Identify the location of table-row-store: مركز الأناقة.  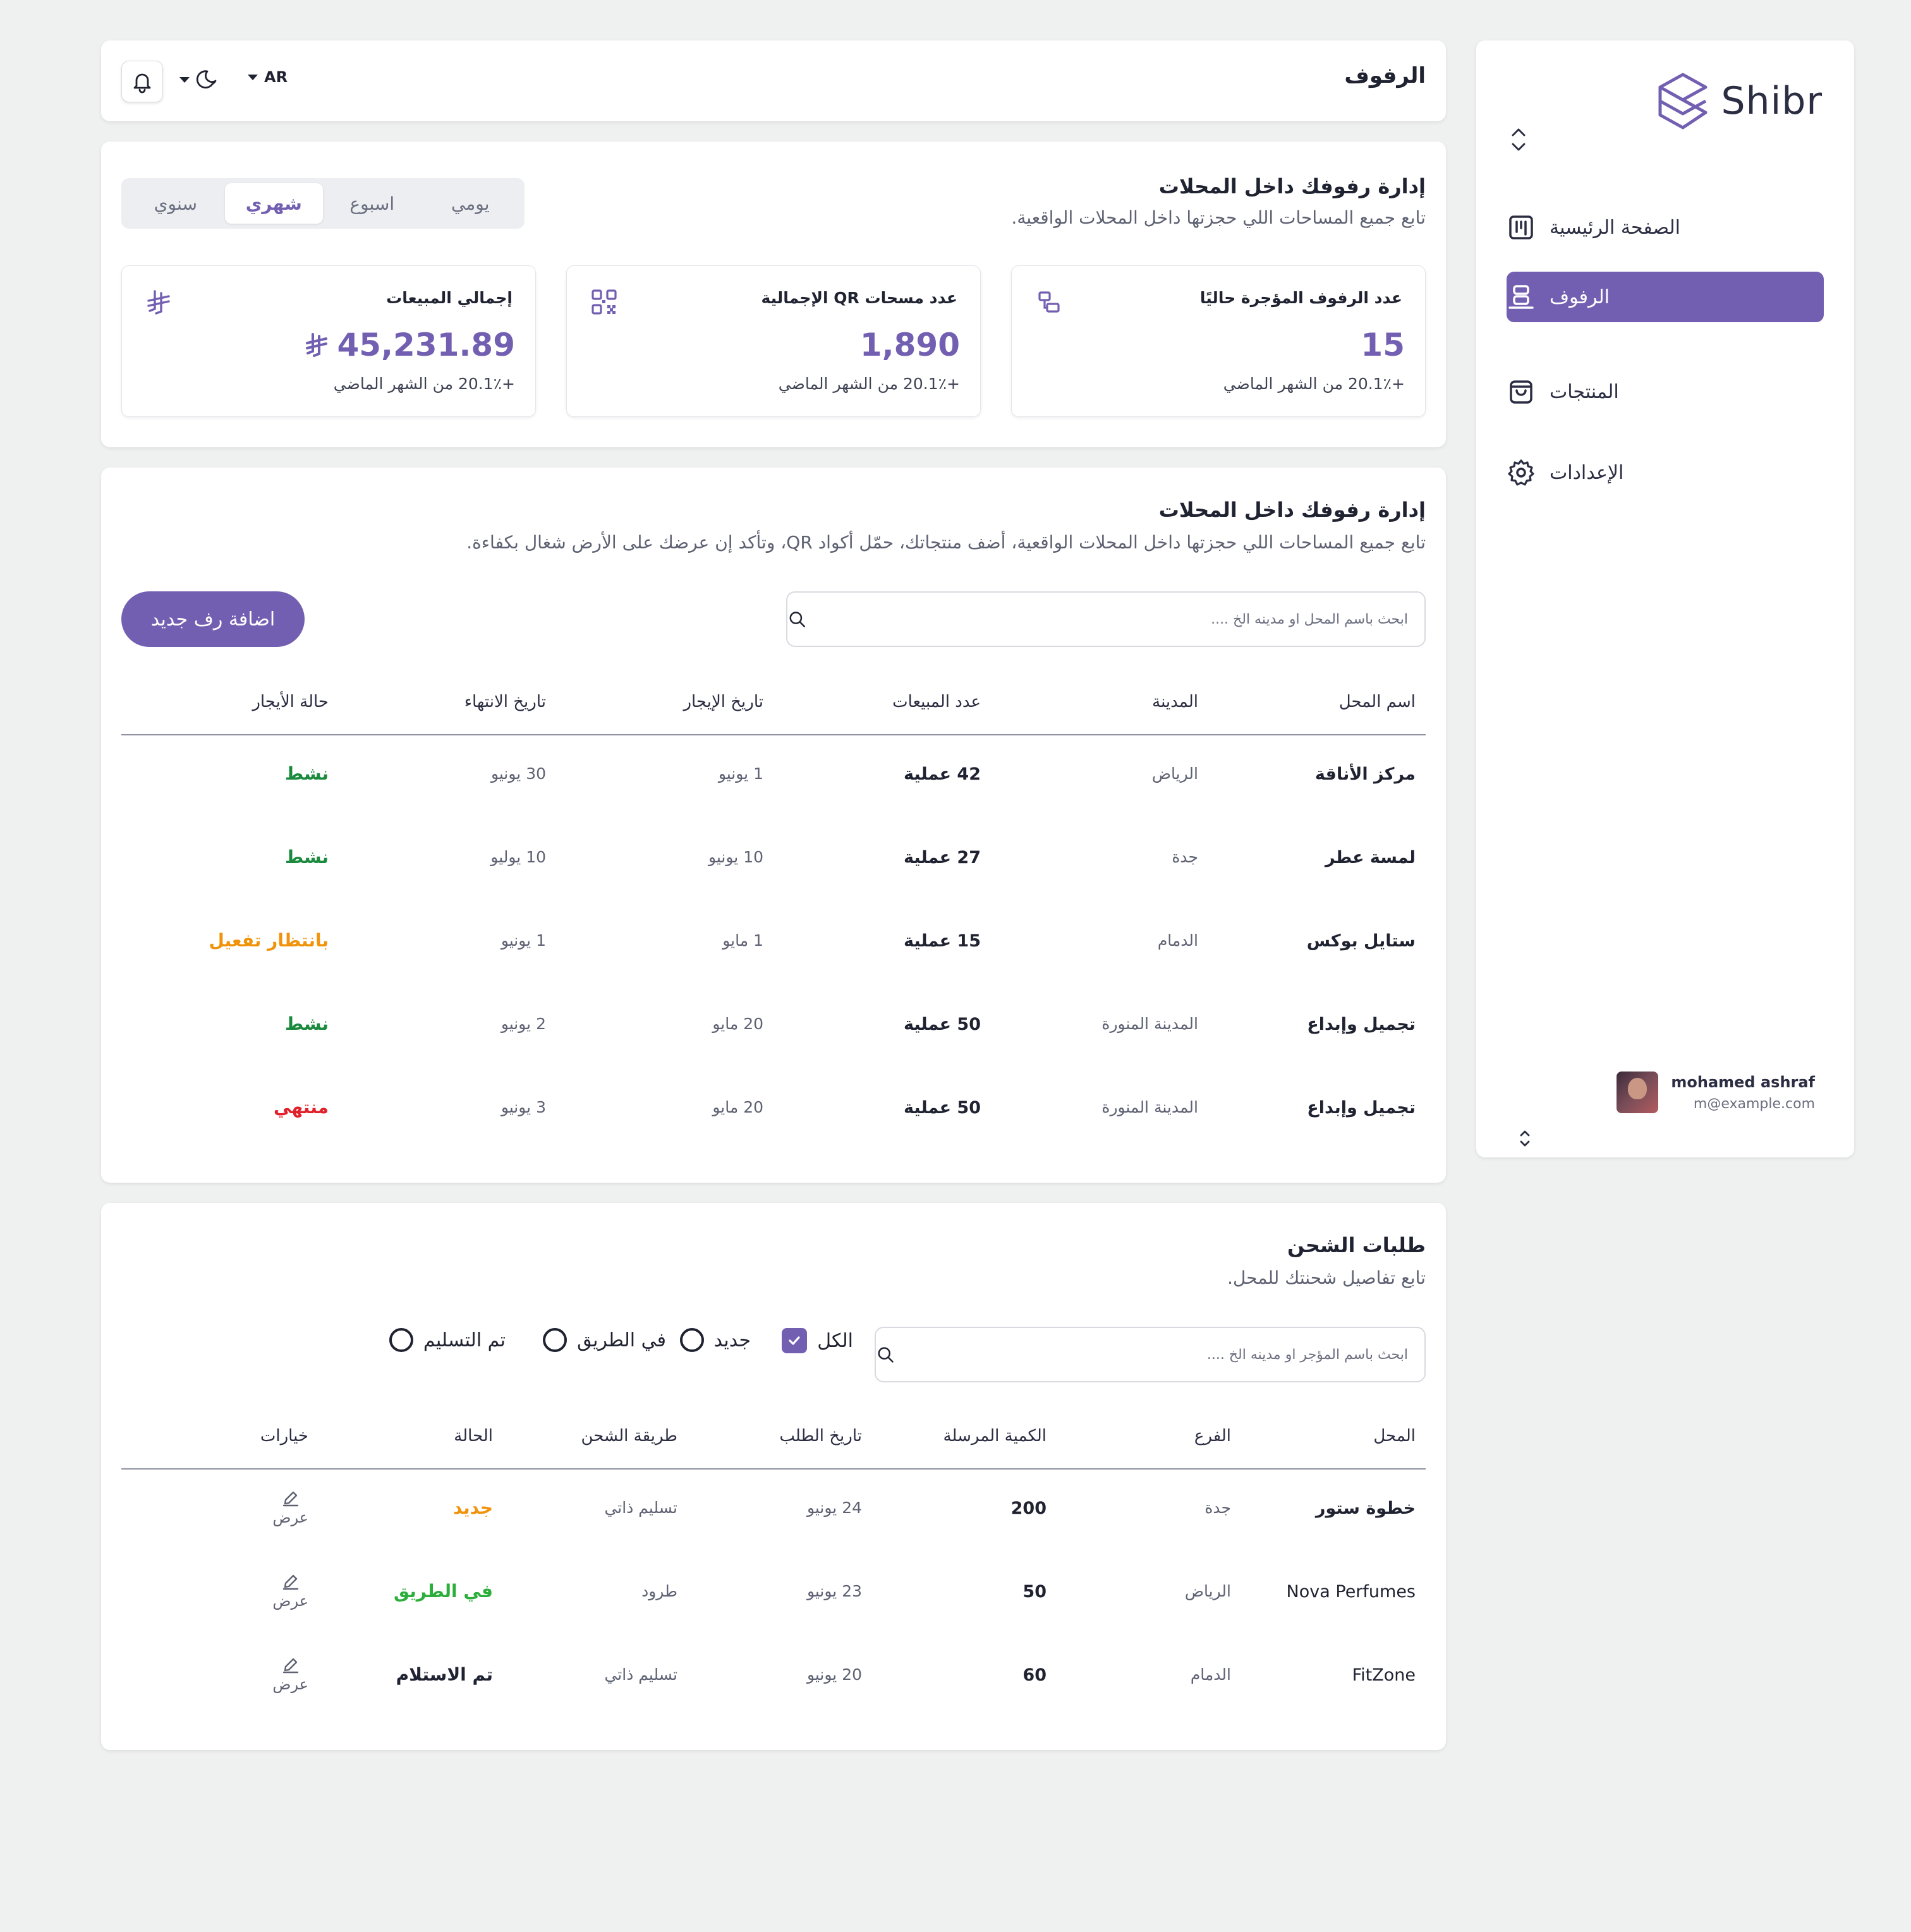
(1365, 774).